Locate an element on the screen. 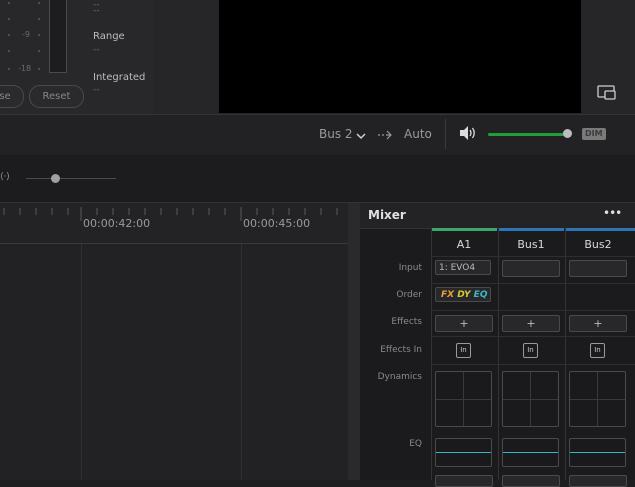 This screenshot has height=487, width=635. timecode-label: 00:00:42:00 is located at coordinates (117, 223).